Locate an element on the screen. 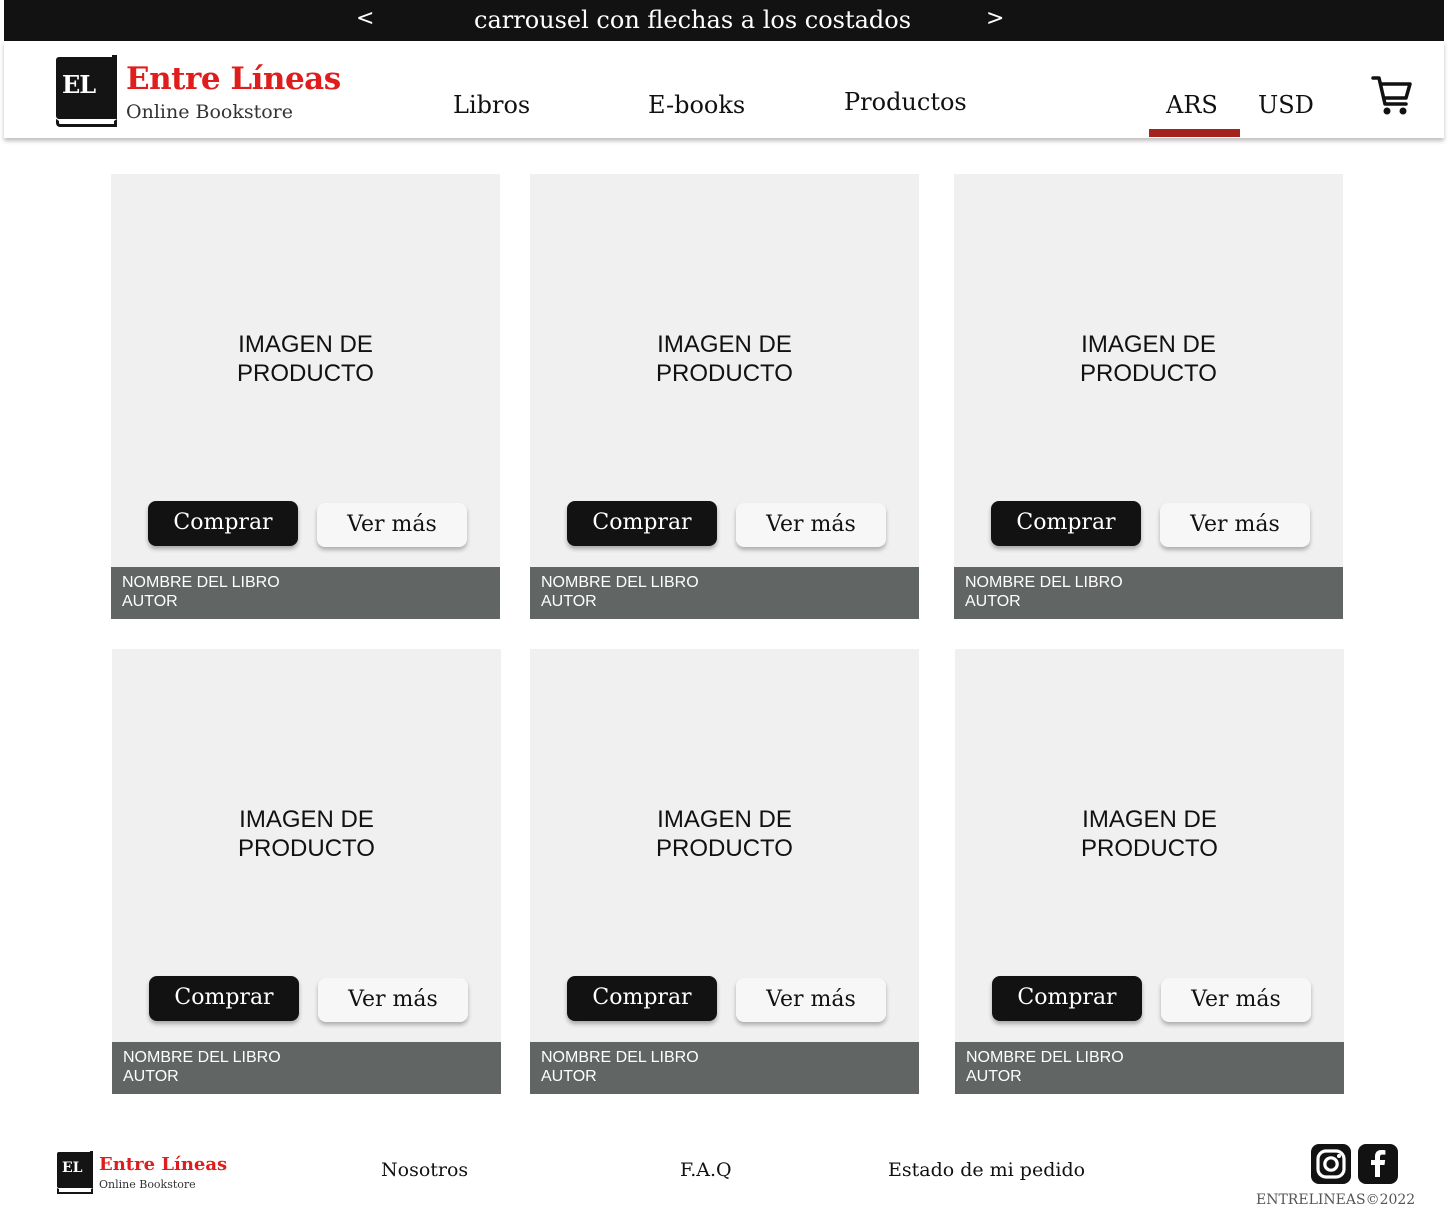  announcement-carousel: < carrousel con flechas a los costados > is located at coordinates (724, 20).